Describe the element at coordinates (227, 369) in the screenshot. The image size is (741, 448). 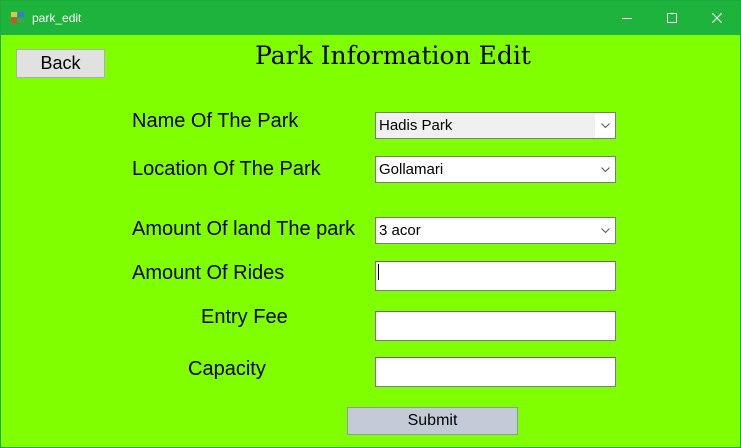
I see `capacity-label: Capacity` at that location.